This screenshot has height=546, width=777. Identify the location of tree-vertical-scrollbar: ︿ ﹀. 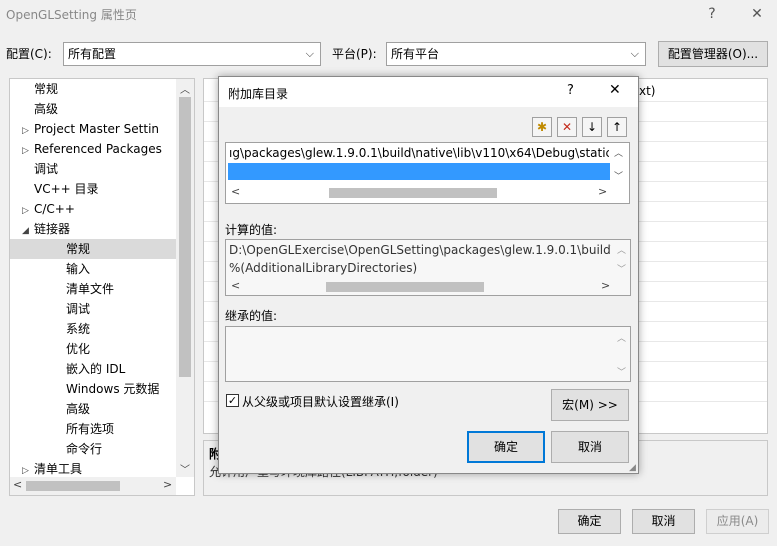
(185, 278).